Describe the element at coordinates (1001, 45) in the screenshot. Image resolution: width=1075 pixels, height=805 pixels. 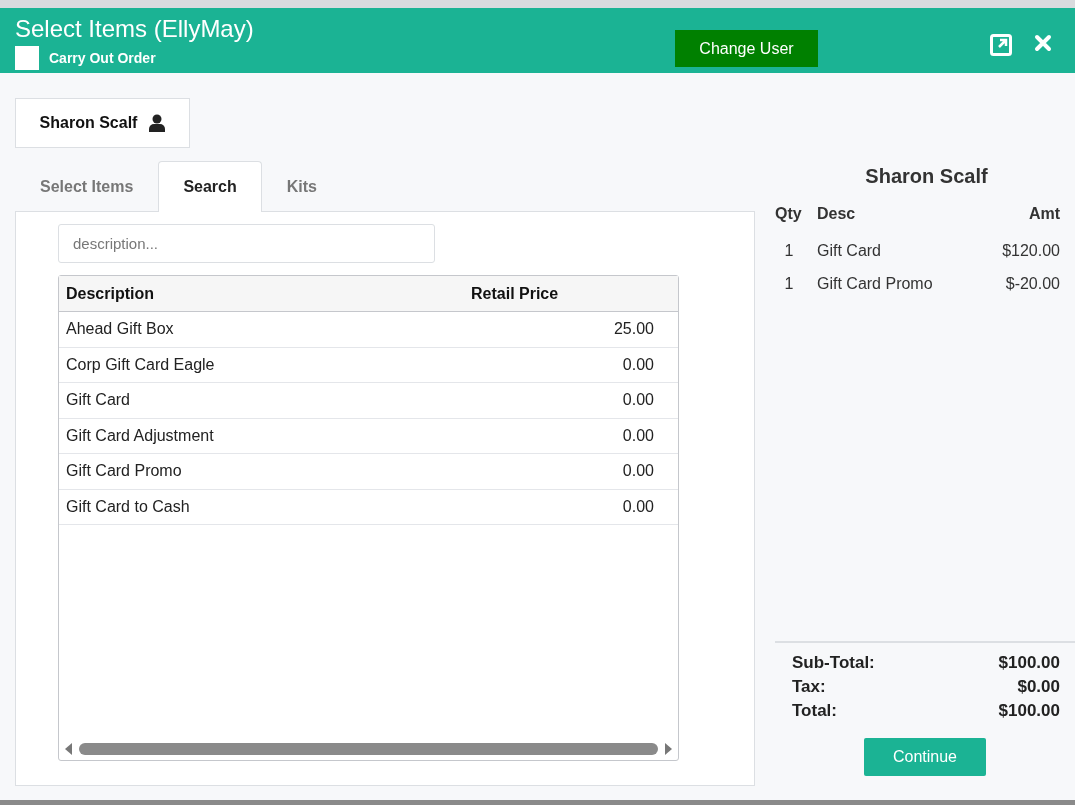
I see `expand-icon` at that location.